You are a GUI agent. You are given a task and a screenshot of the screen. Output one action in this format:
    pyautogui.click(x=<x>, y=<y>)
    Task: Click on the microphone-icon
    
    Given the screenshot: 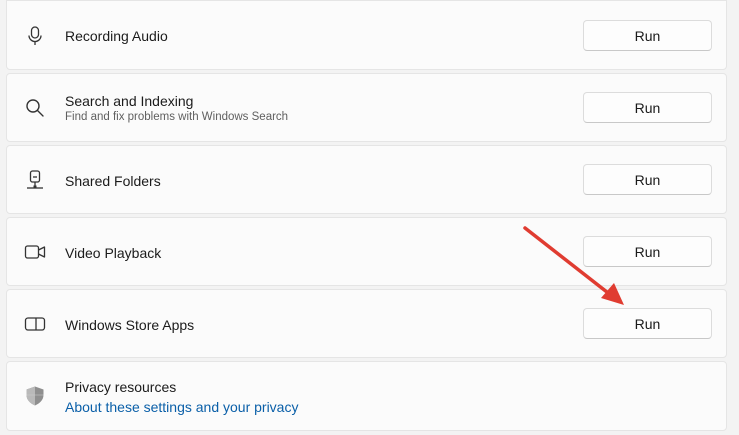 What is the action you would take?
    pyautogui.click(x=35, y=36)
    